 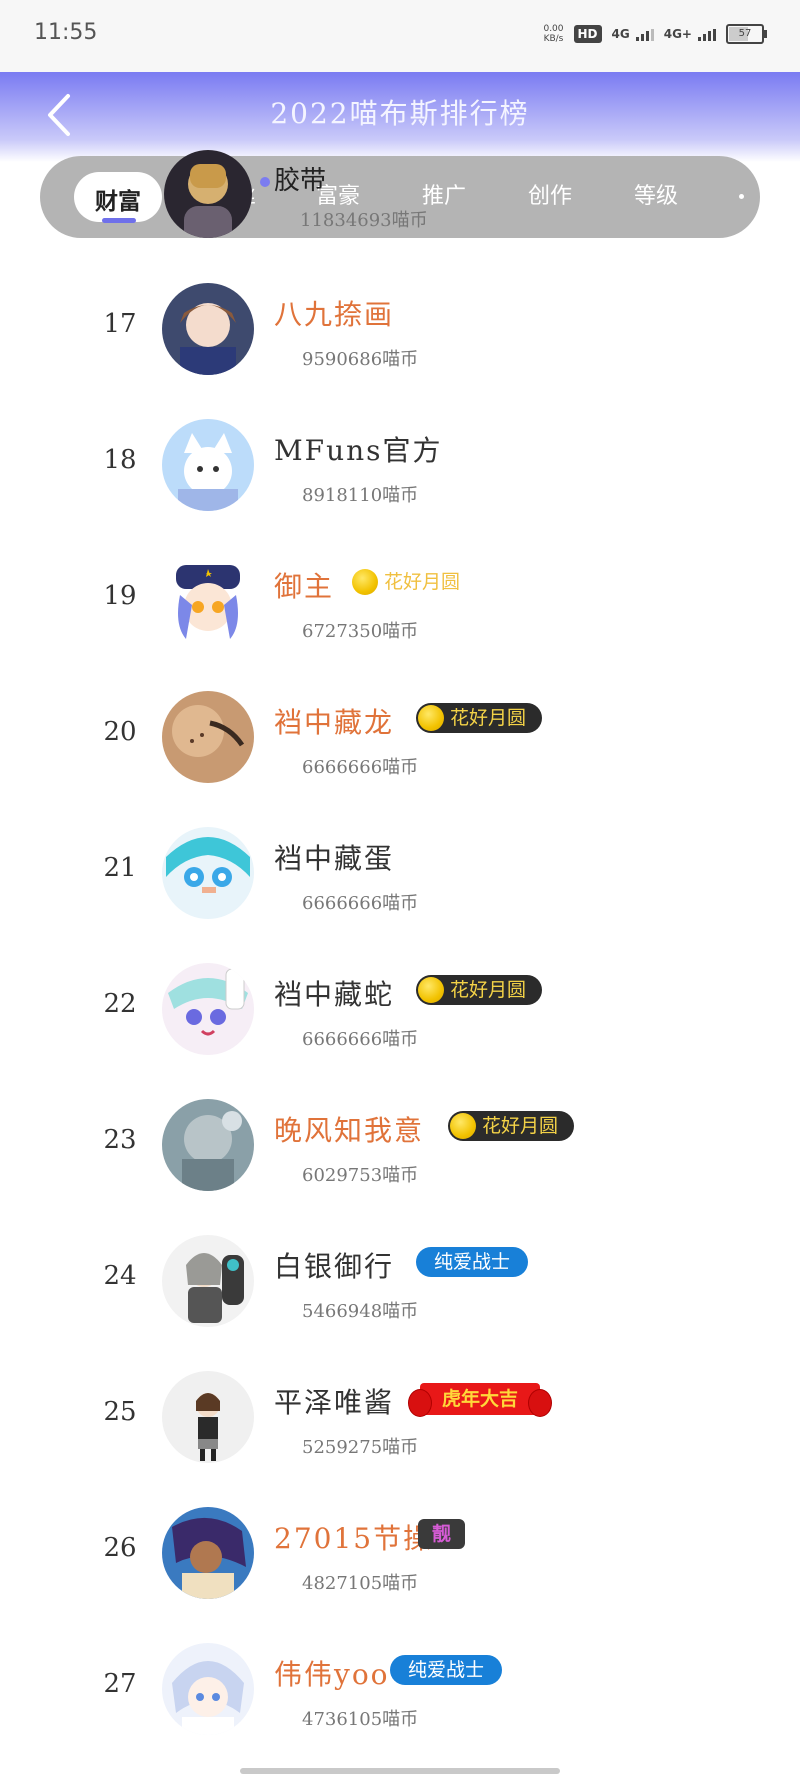 What do you see at coordinates (120, 1684) in the screenshot?
I see `rank-number: 27` at bounding box center [120, 1684].